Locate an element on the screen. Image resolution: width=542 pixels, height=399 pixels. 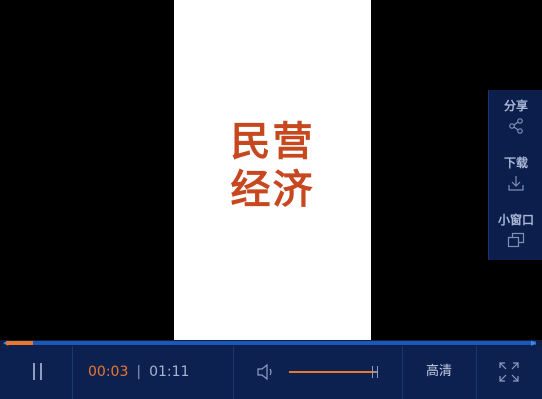
mini-window-label: 小窗口 is located at coordinates (515, 220).